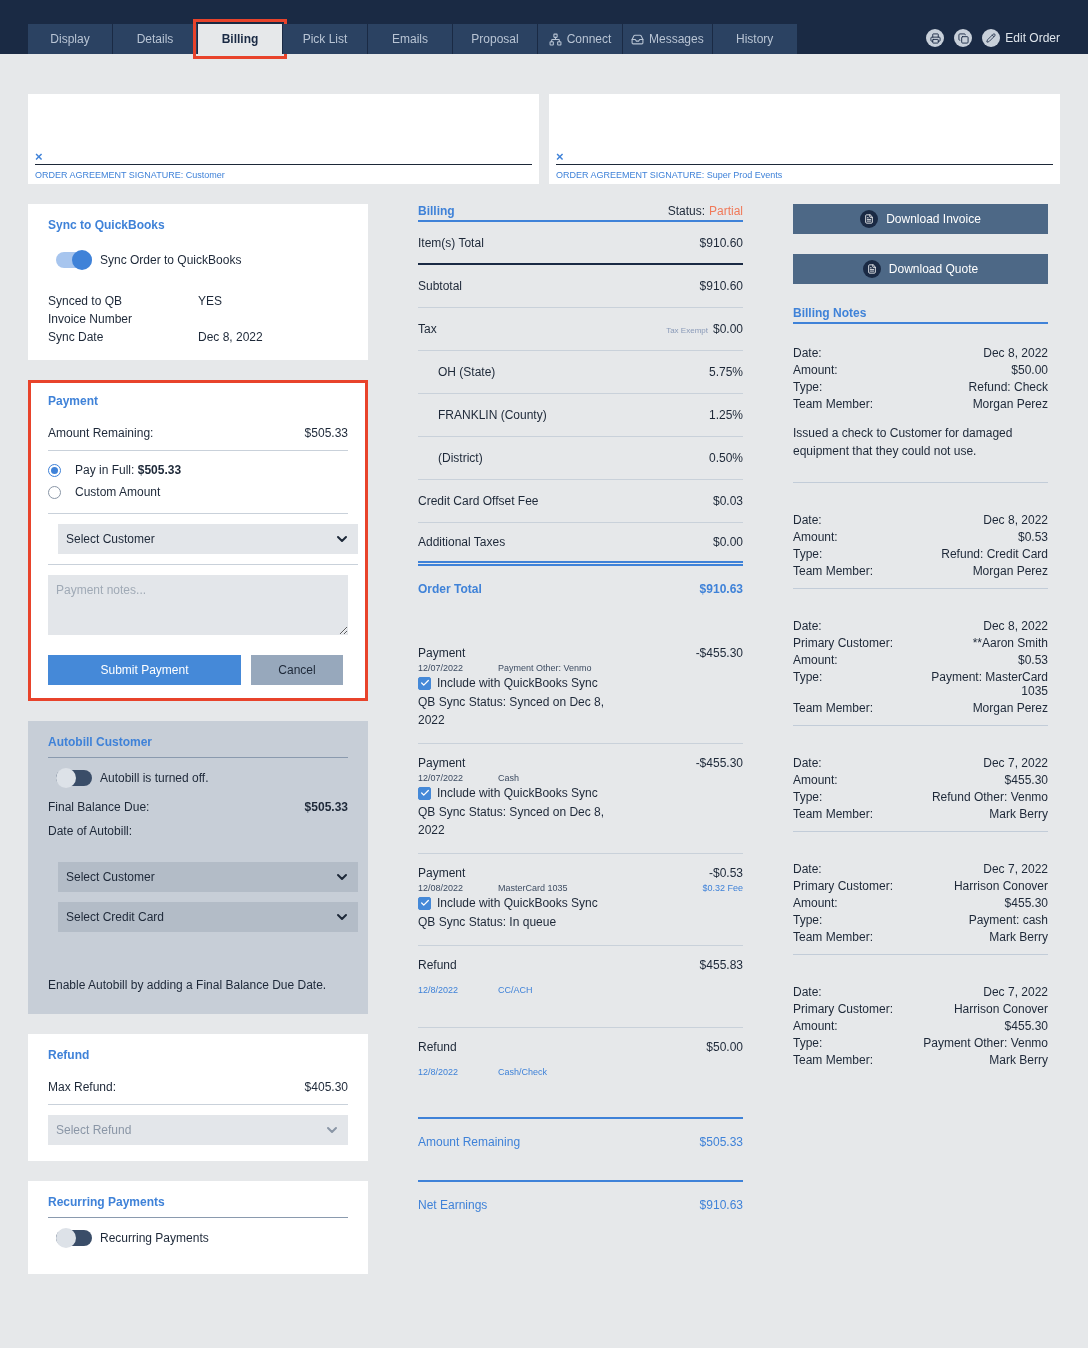  Describe the element at coordinates (920, 219) in the screenshot. I see `download-button: Download Invoice` at that location.